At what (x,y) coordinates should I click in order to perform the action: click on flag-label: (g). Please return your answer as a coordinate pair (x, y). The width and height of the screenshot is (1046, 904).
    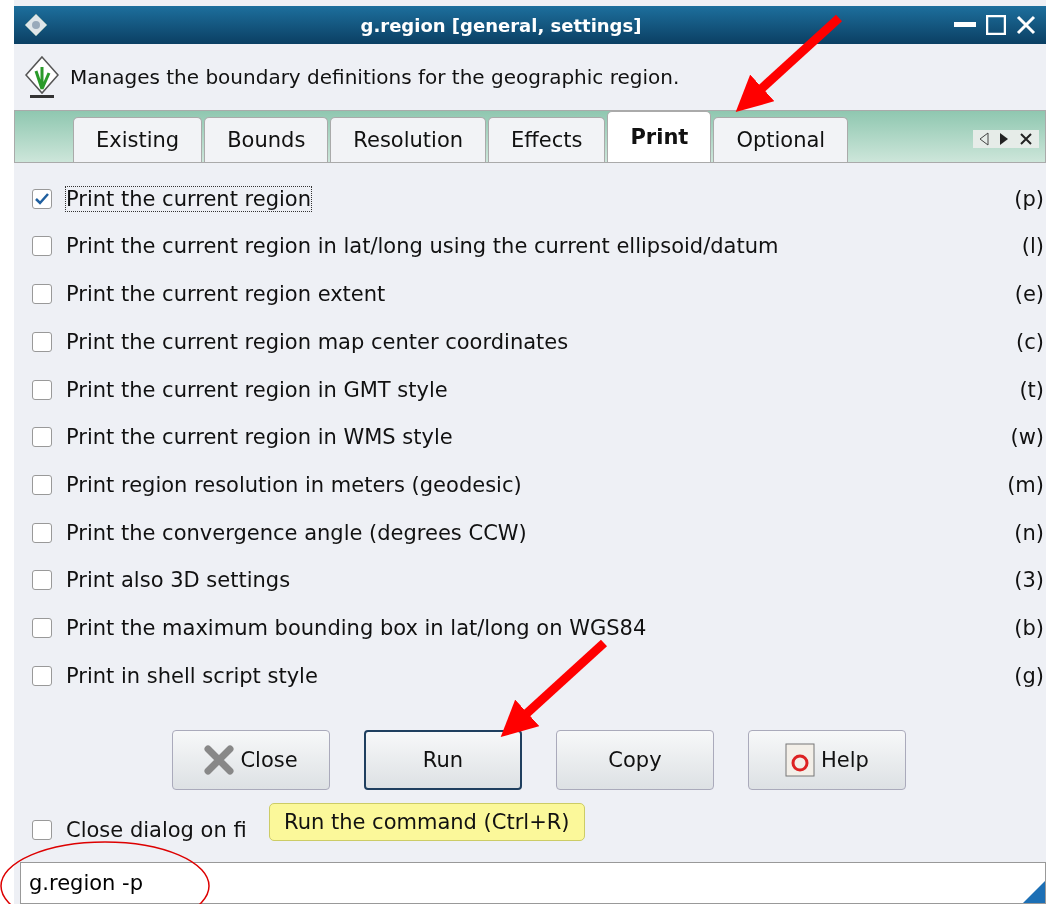
    Looking at the image, I should click on (1029, 675).